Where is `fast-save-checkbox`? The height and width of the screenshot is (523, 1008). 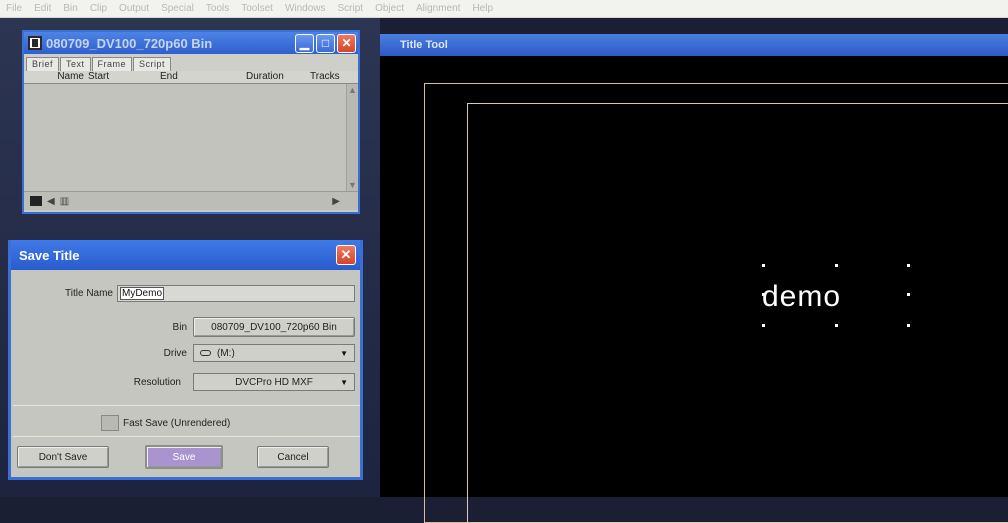 fast-save-checkbox is located at coordinates (110, 423).